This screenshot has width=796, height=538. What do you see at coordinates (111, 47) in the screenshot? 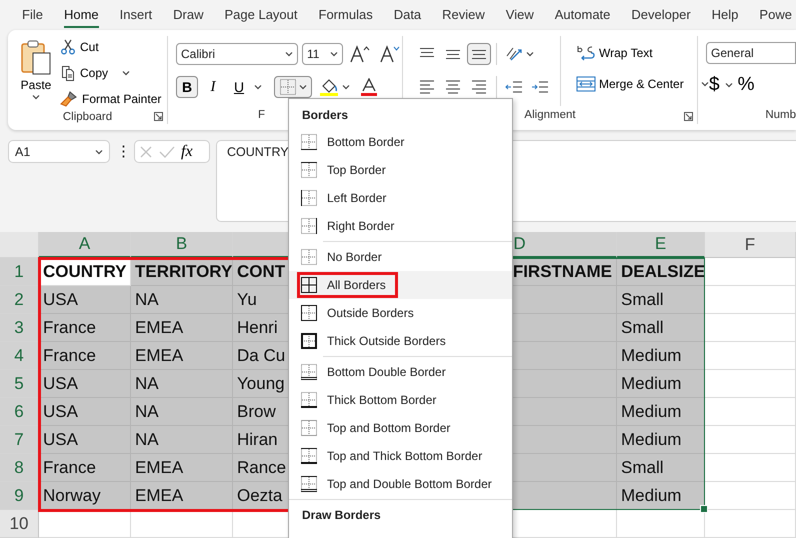
I see `cut-button: Cut` at bounding box center [111, 47].